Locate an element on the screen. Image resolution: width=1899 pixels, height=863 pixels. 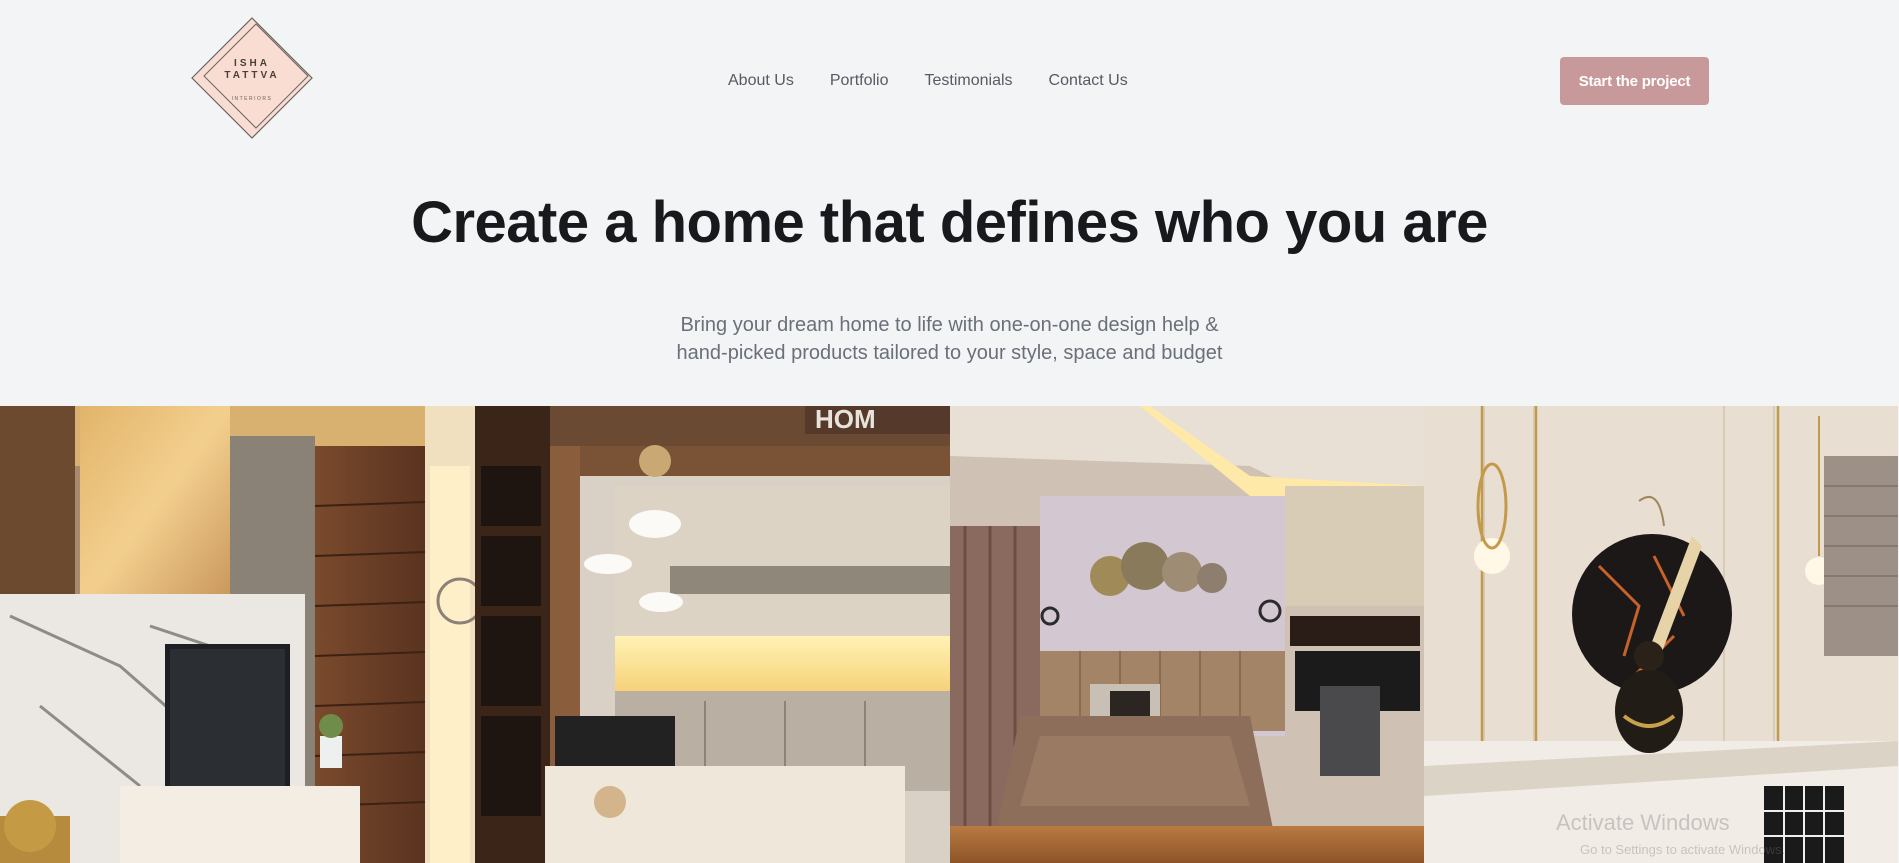
living-room-tv-unit-image is located at coordinates (237, 634).